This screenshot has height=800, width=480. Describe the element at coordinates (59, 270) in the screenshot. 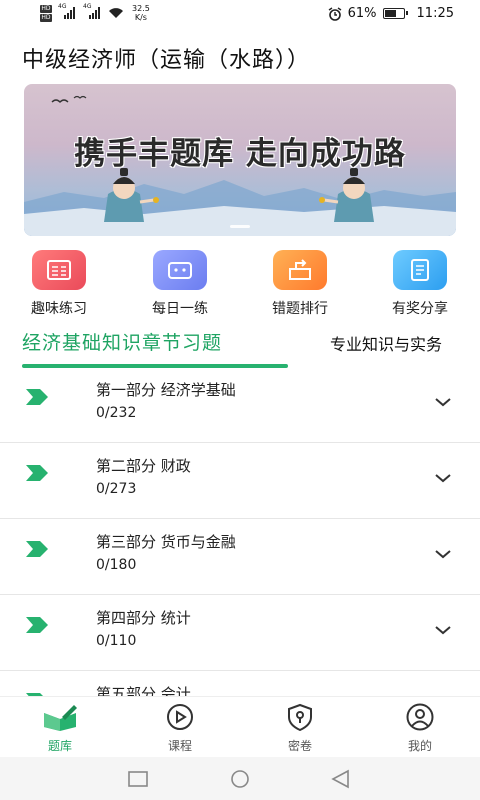

I see `practice-icon` at that location.